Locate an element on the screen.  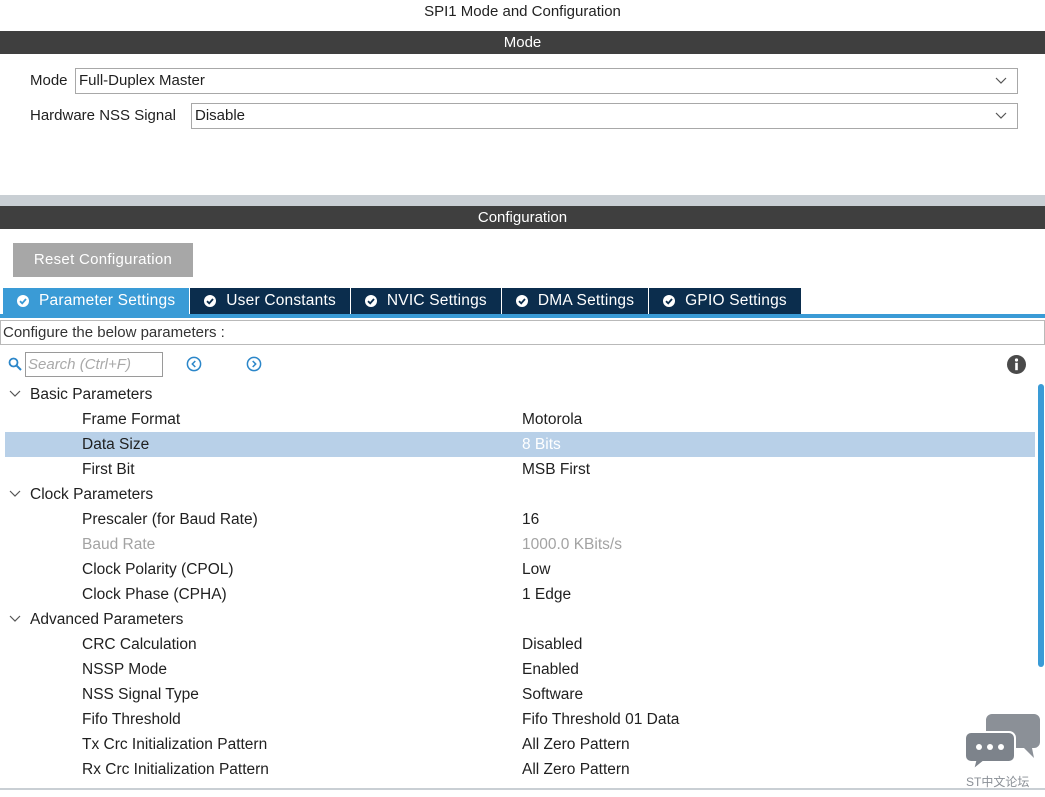
param-value: Software is located at coordinates (552, 694).